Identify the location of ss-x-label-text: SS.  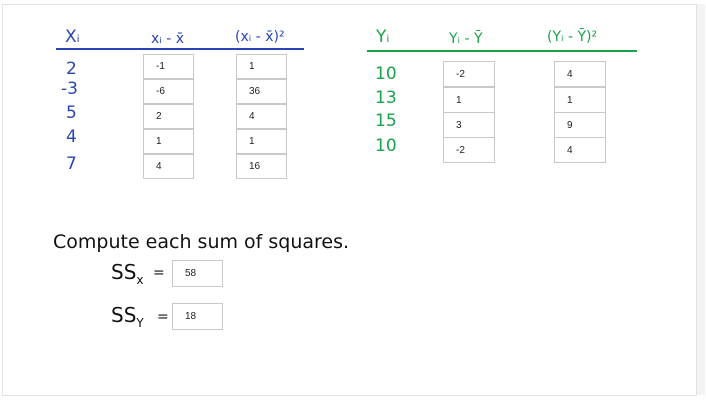
(124, 272).